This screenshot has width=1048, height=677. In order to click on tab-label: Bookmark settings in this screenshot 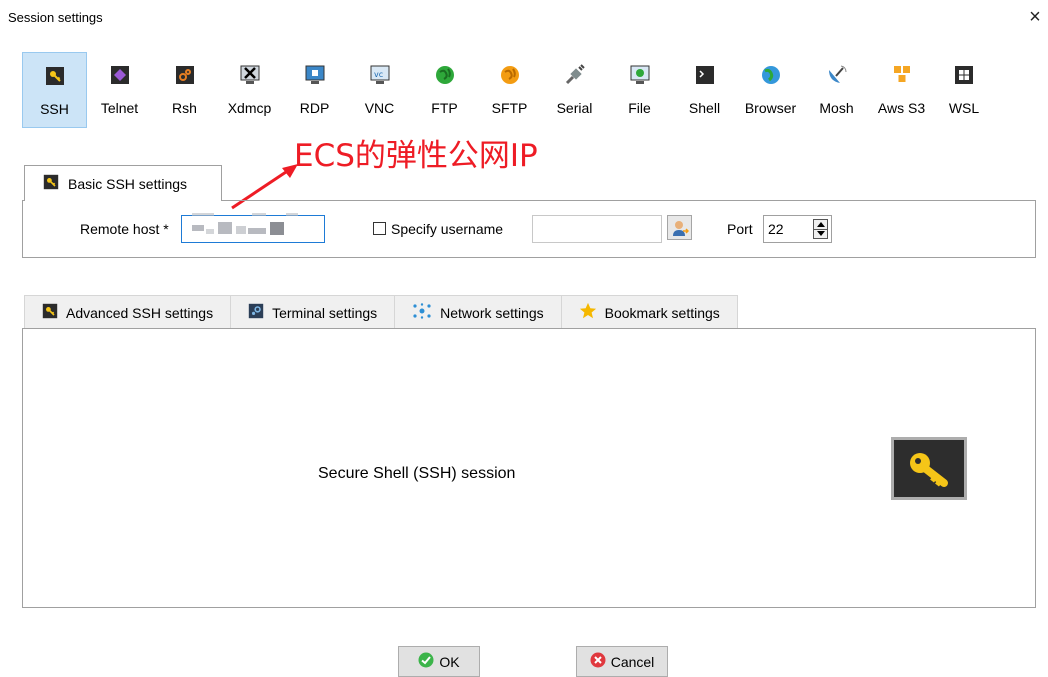, I will do `click(662, 312)`.